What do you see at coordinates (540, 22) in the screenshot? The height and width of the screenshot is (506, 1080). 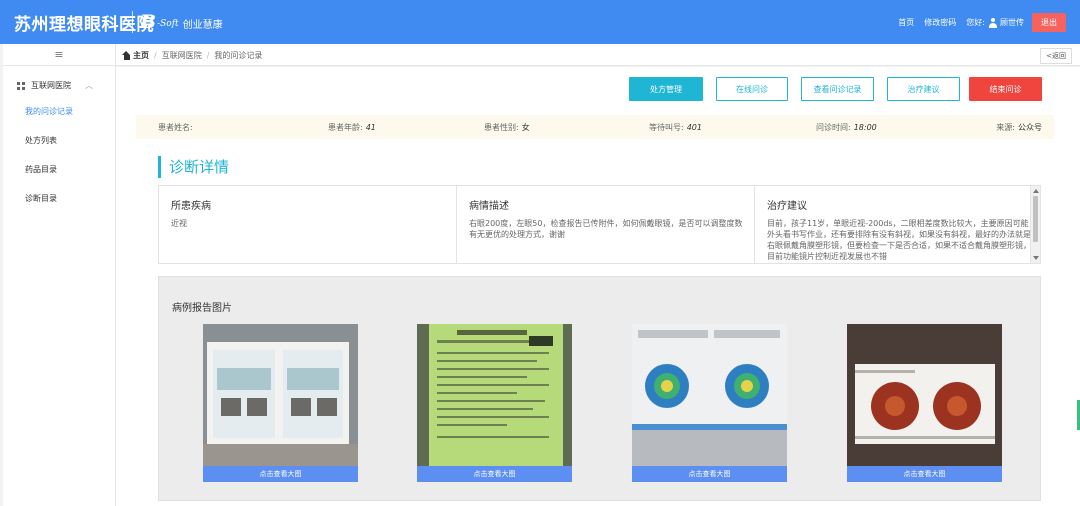 I see `top-header: 苏州理想眼科医院 B -Soft 创业慧康 首页 修改密码 您好: 顾世传 退出` at bounding box center [540, 22].